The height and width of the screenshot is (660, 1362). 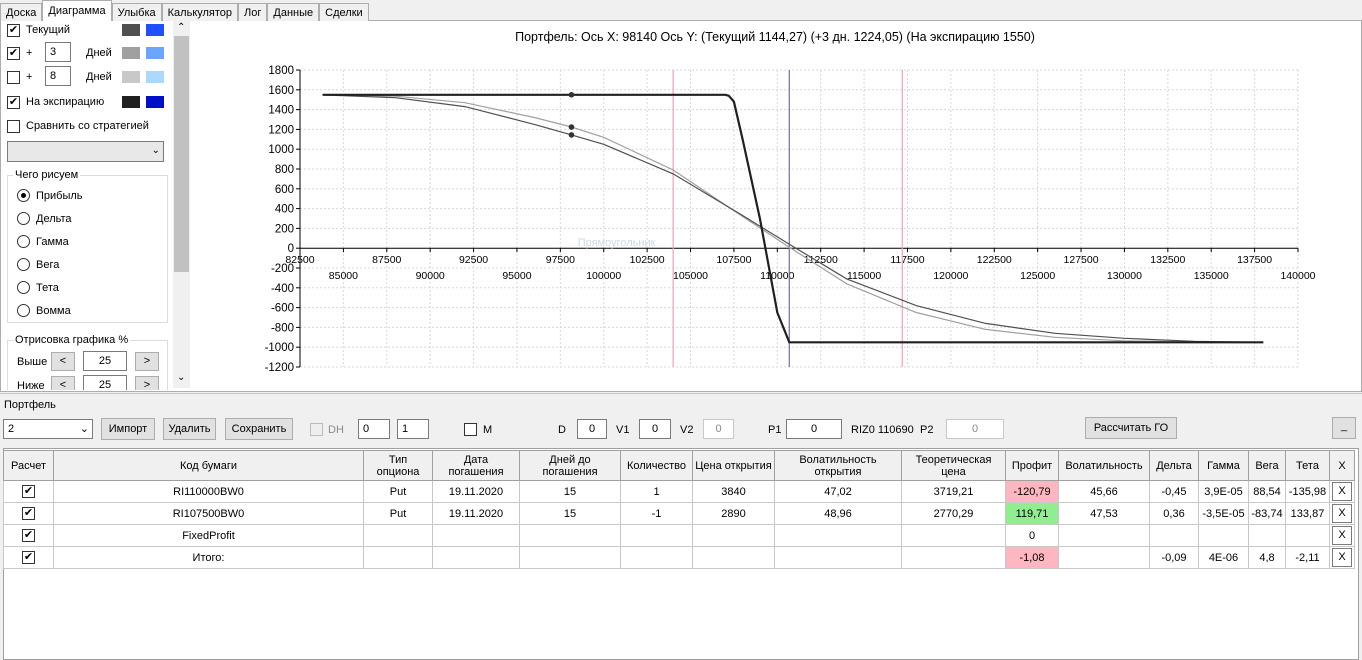 What do you see at coordinates (1104, 491) in the screenshot?
I see `table-cell: 45,66` at bounding box center [1104, 491].